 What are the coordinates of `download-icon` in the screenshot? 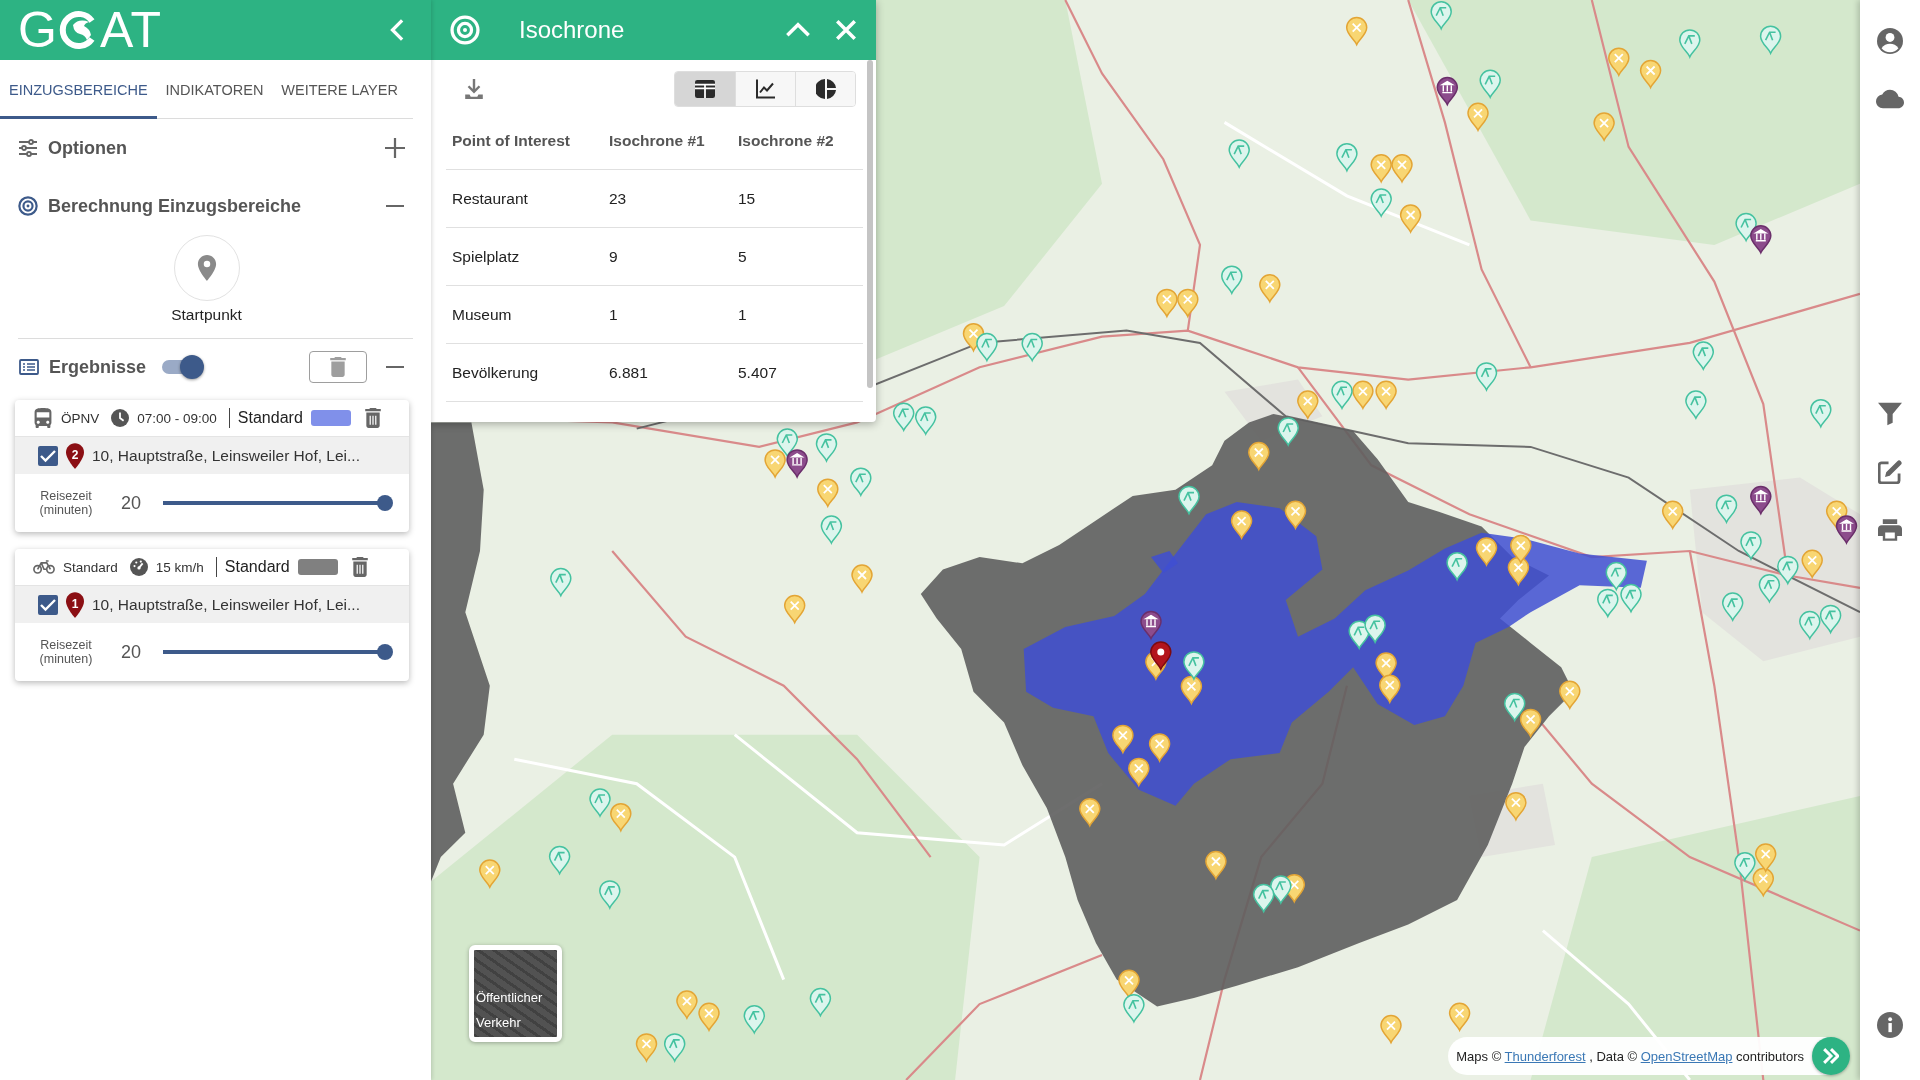 It's located at (474, 89).